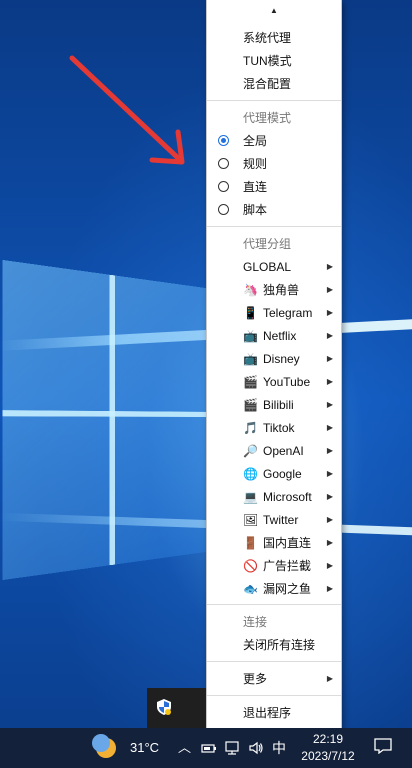  I want to click on proxy-group-label: Netflix, so click(280, 336).